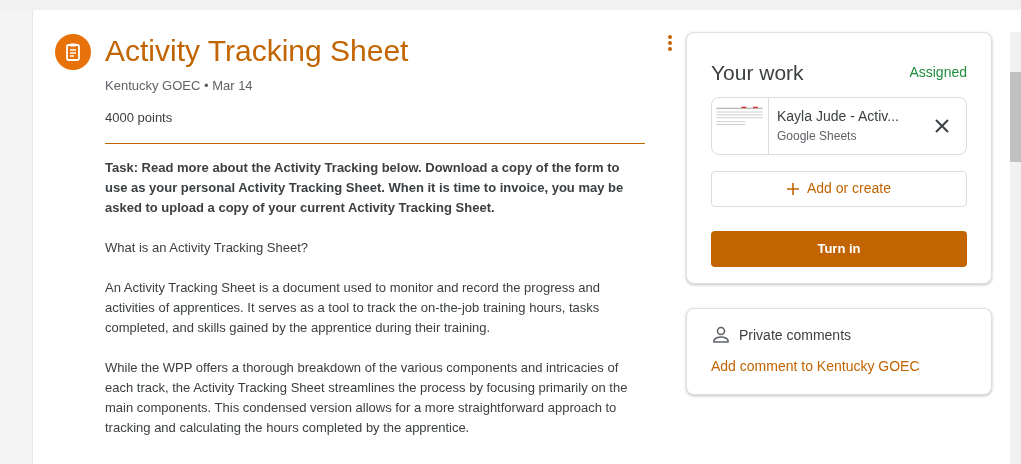  What do you see at coordinates (839, 188) in the screenshot?
I see `add-or-create-button: Add or create` at bounding box center [839, 188].